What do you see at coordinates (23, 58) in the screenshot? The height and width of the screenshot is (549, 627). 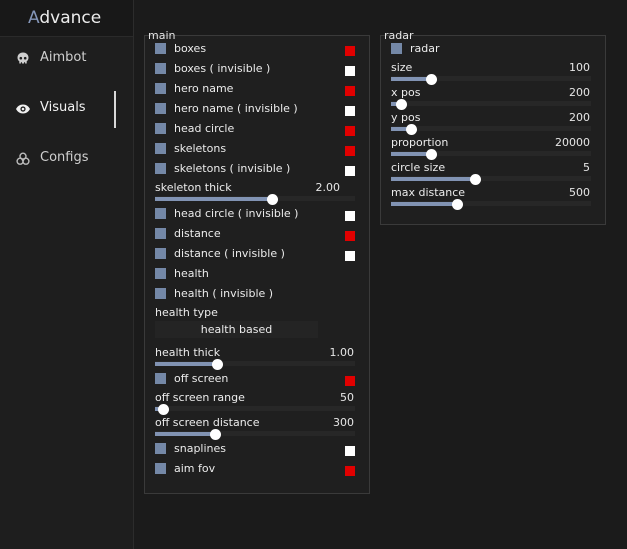 I see `skull-icon` at bounding box center [23, 58].